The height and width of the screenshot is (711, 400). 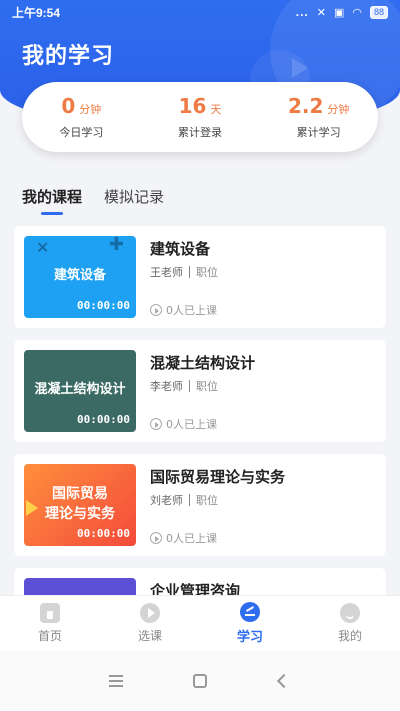 What do you see at coordinates (350, 613) in the screenshot?
I see `profile-icon` at bounding box center [350, 613].